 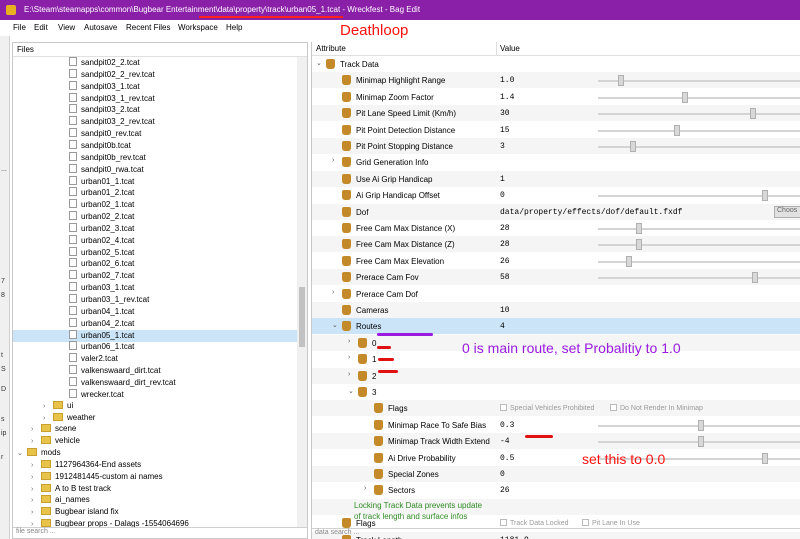 I want to click on file-item: sandpit0b.tcat, so click(x=155, y=145).